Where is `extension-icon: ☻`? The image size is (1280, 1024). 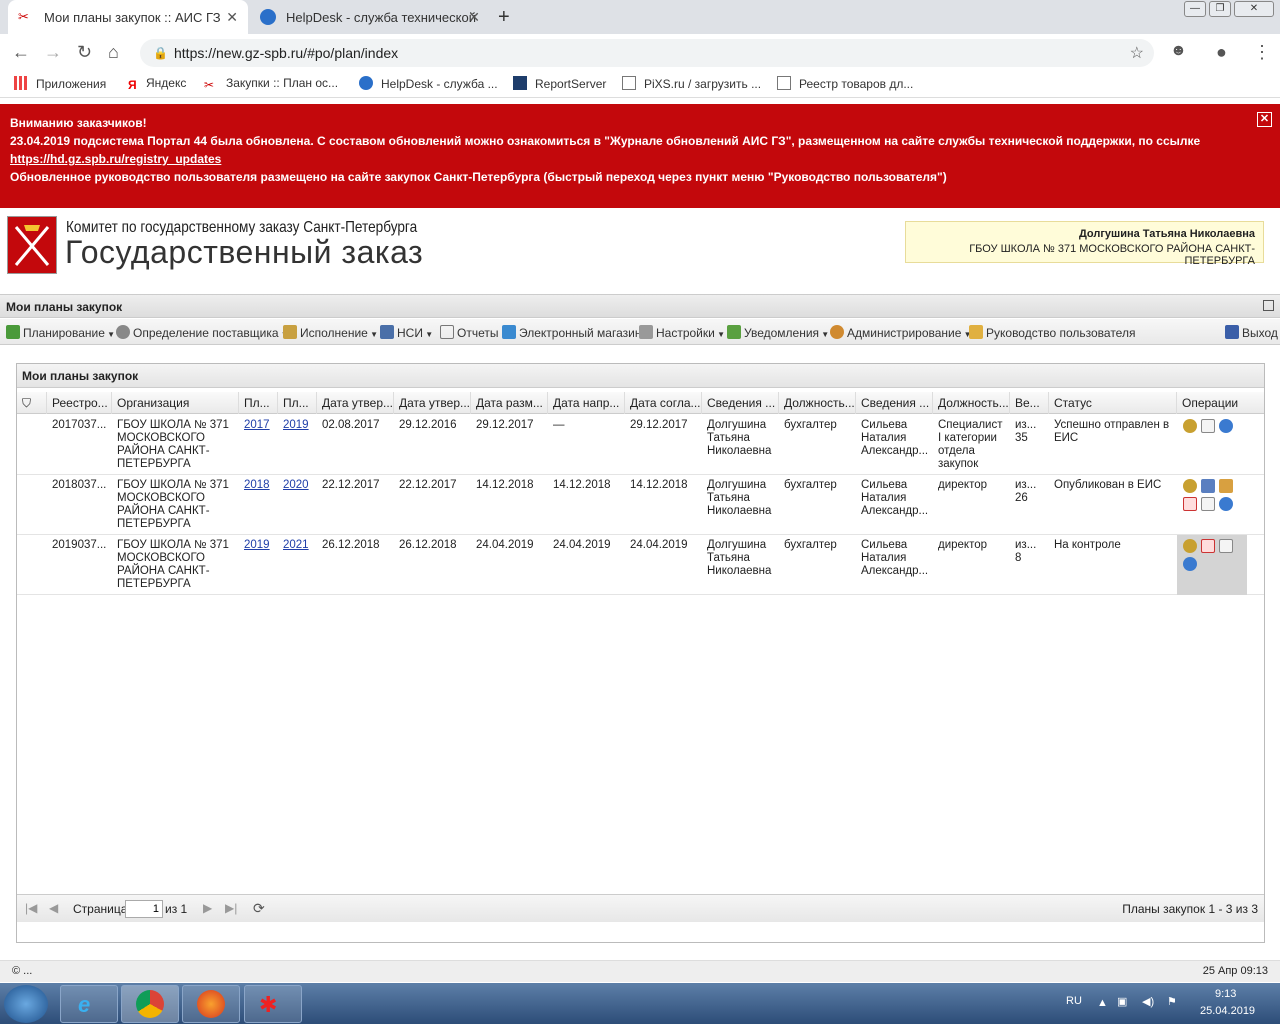
extension-icon: ☻ is located at coordinates (1178, 51).